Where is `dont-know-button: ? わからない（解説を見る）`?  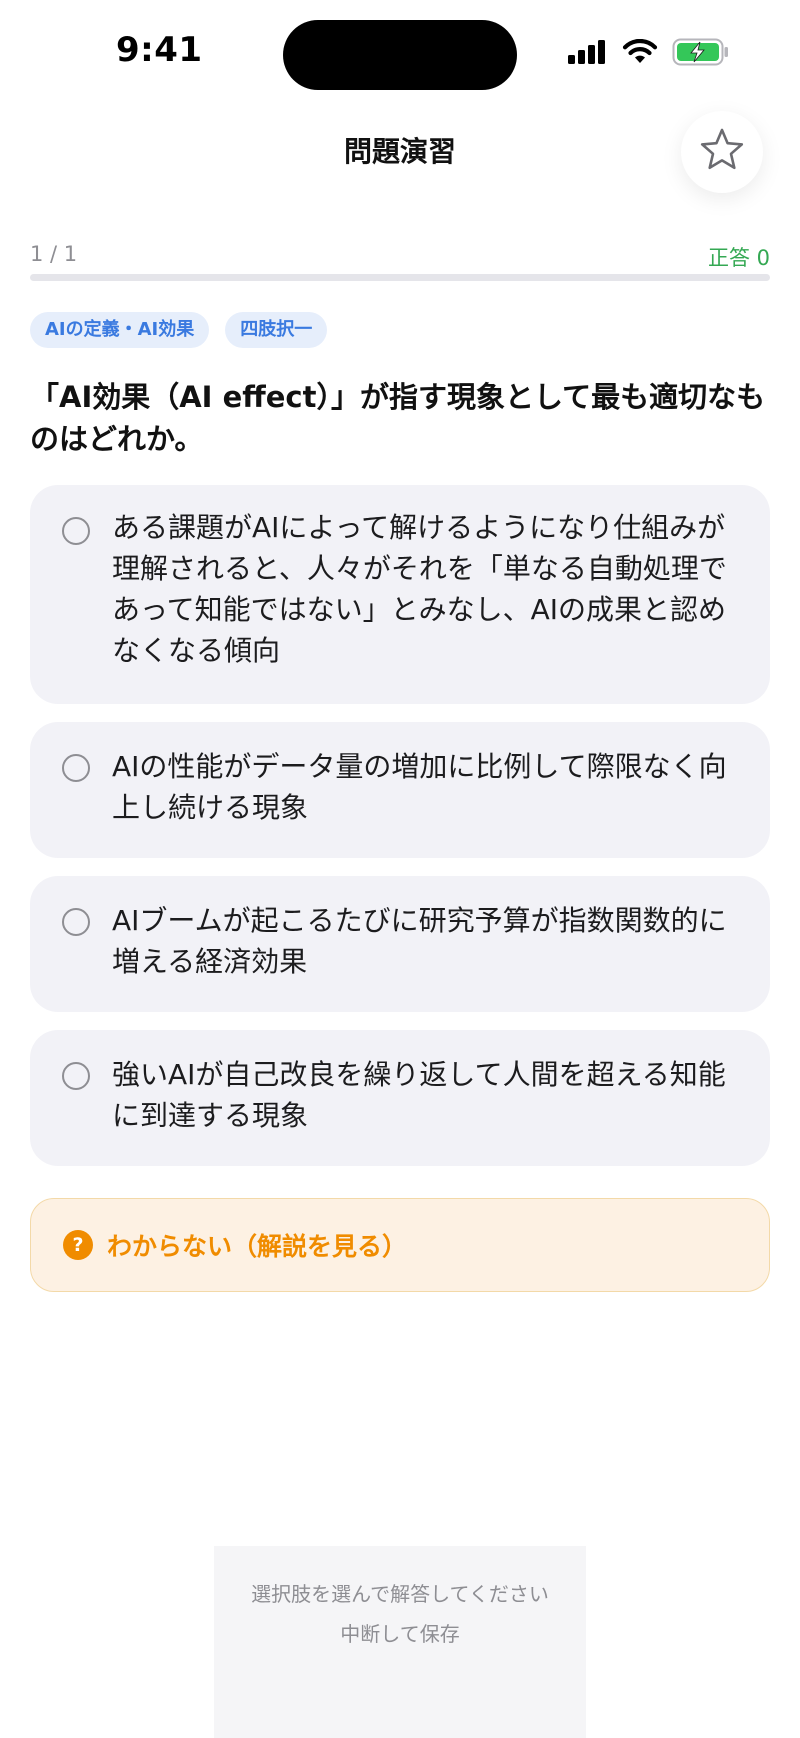 dont-know-button: ? わからない（解説を見る） is located at coordinates (400, 1245).